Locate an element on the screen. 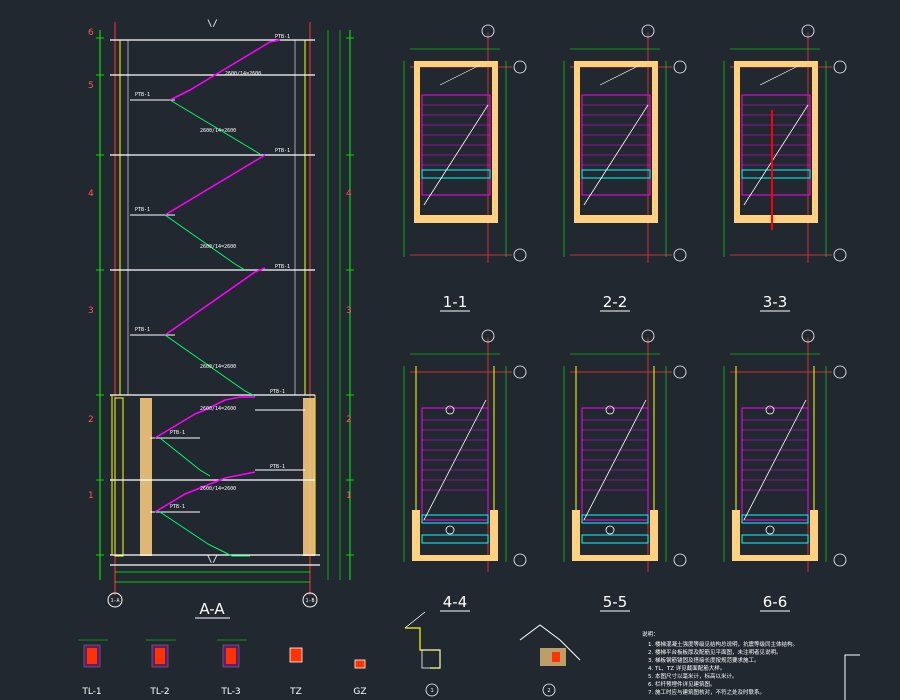  plan-title: 4-4 is located at coordinates (455, 602).